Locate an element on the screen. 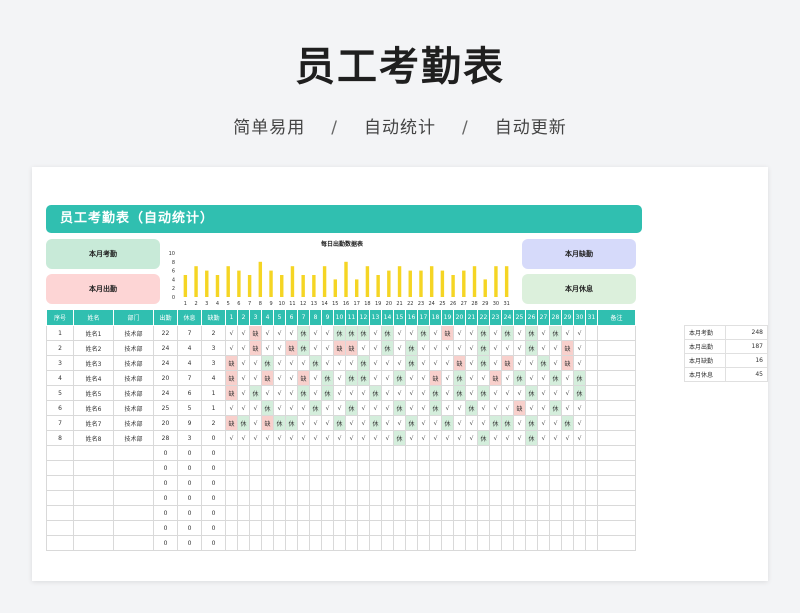 The width and height of the screenshot is (800, 613). cell-absent: 2 is located at coordinates (213, 423).